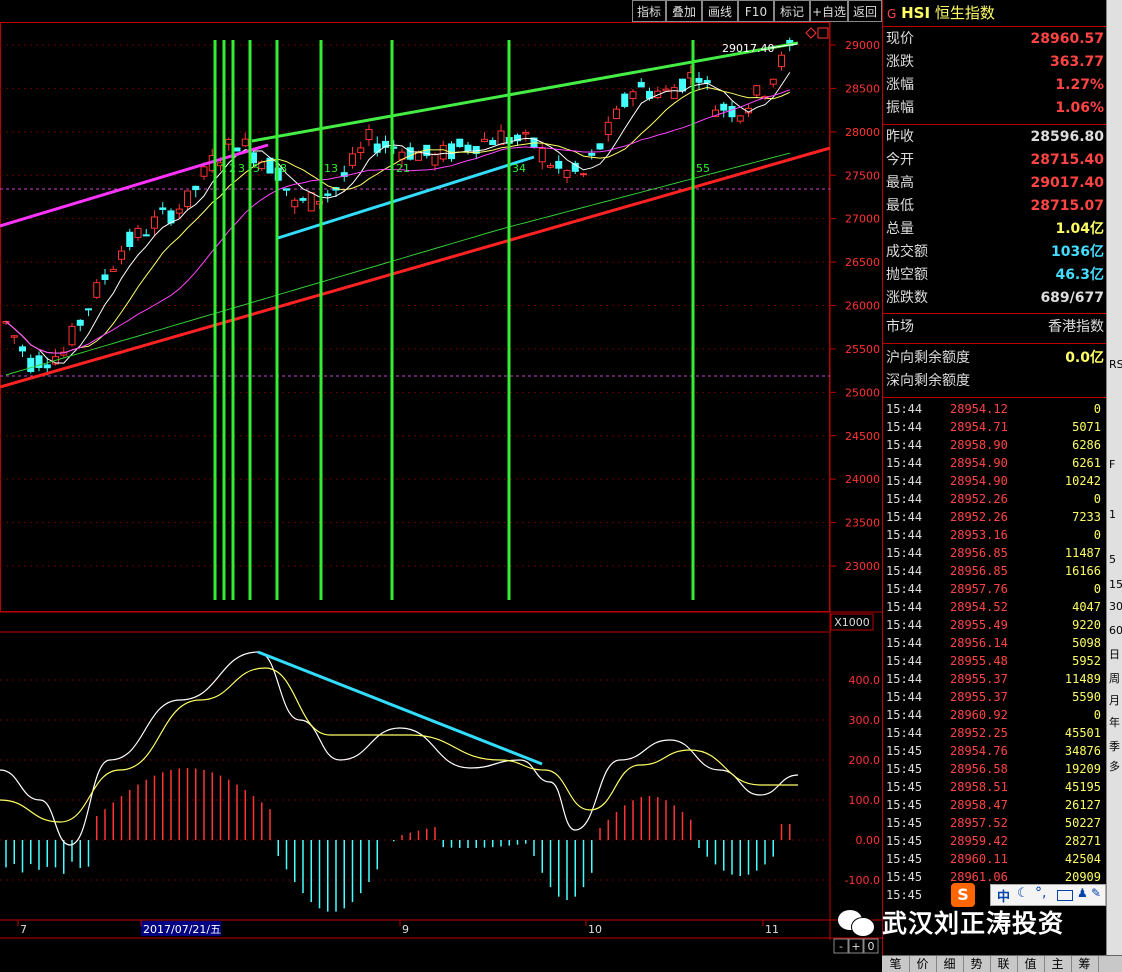 The image size is (1122, 972). Describe the element at coordinates (1115, 723) in the screenshot. I see `period-item: 年` at that location.